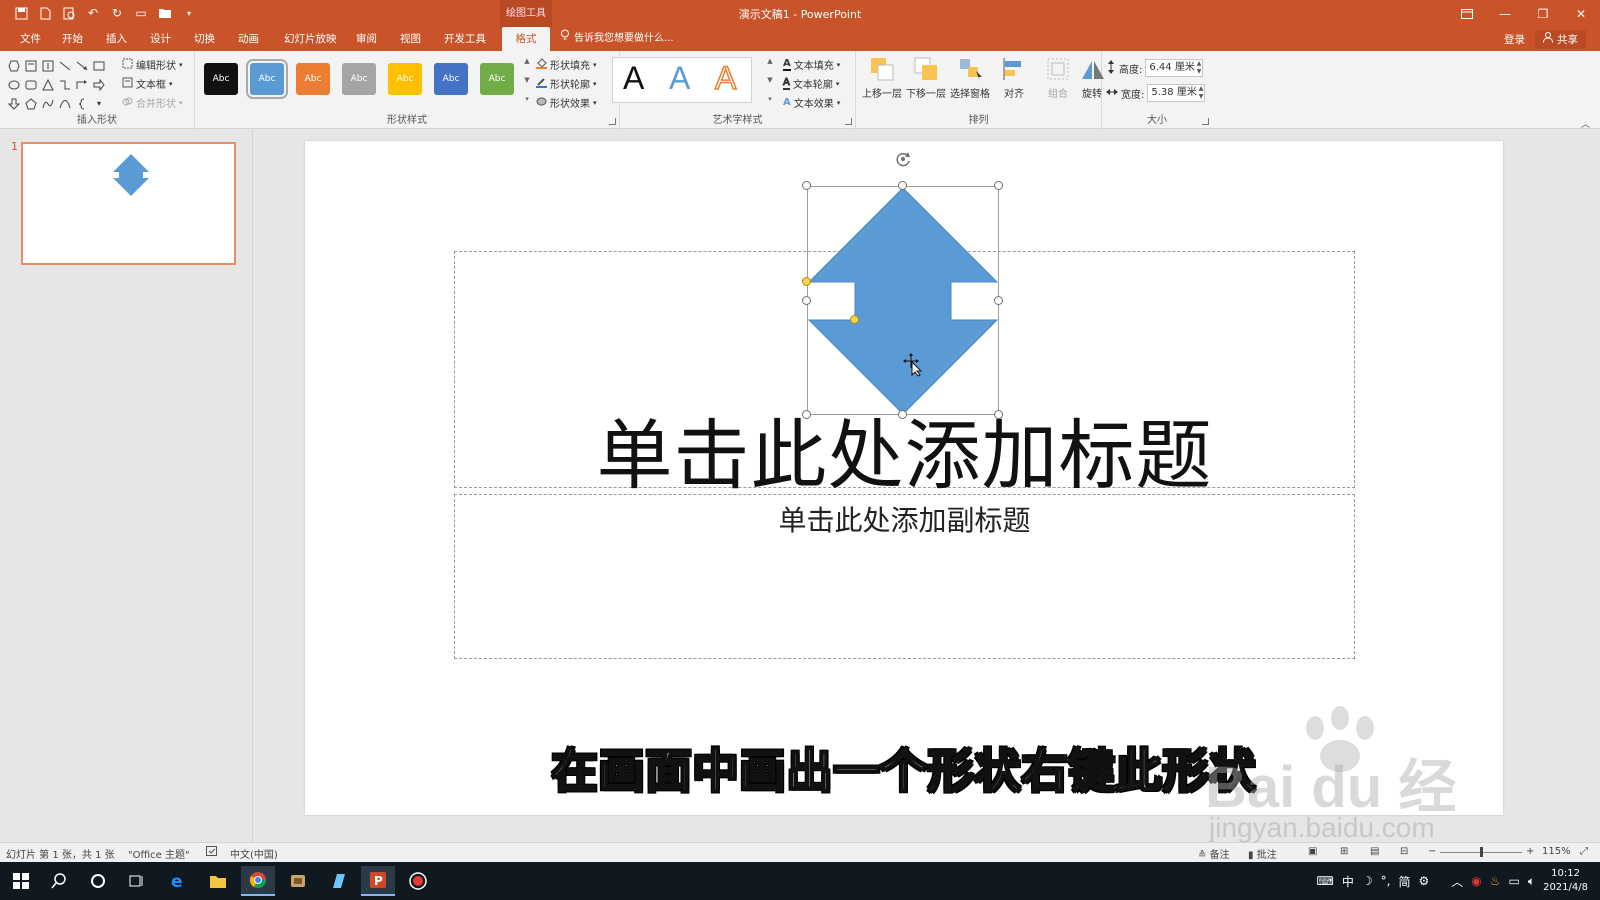 This screenshot has height=900, width=1600. I want to click on shape-vertical-textbox-icon, so click(48, 65).